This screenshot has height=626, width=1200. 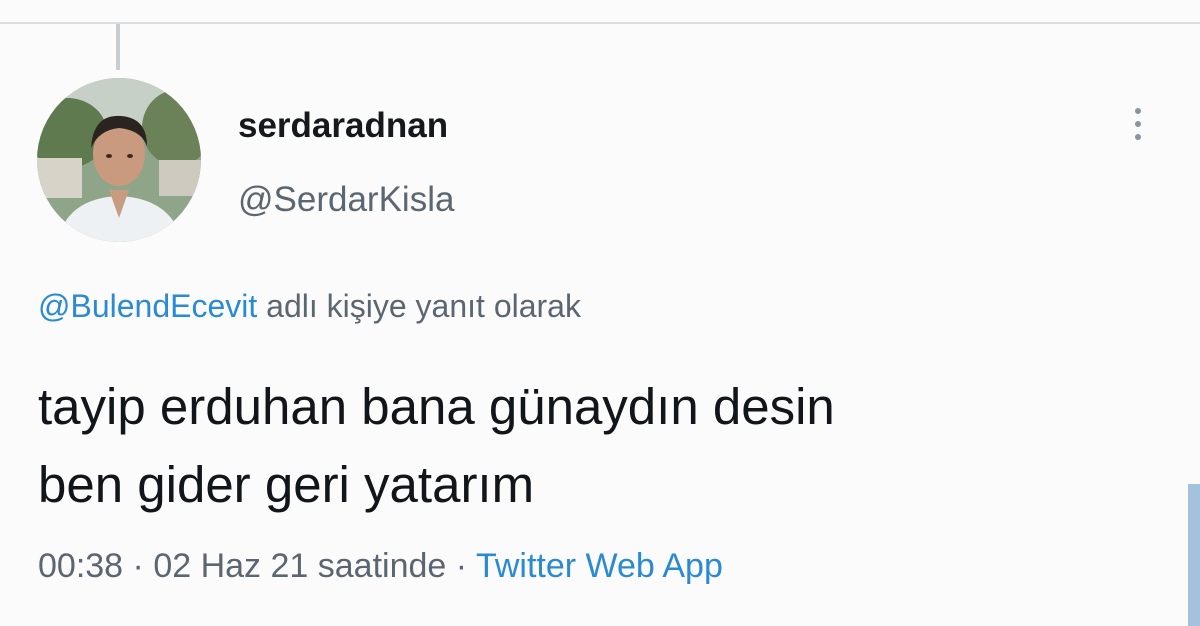 I want to click on tweet-time: 00:38, so click(x=80, y=566).